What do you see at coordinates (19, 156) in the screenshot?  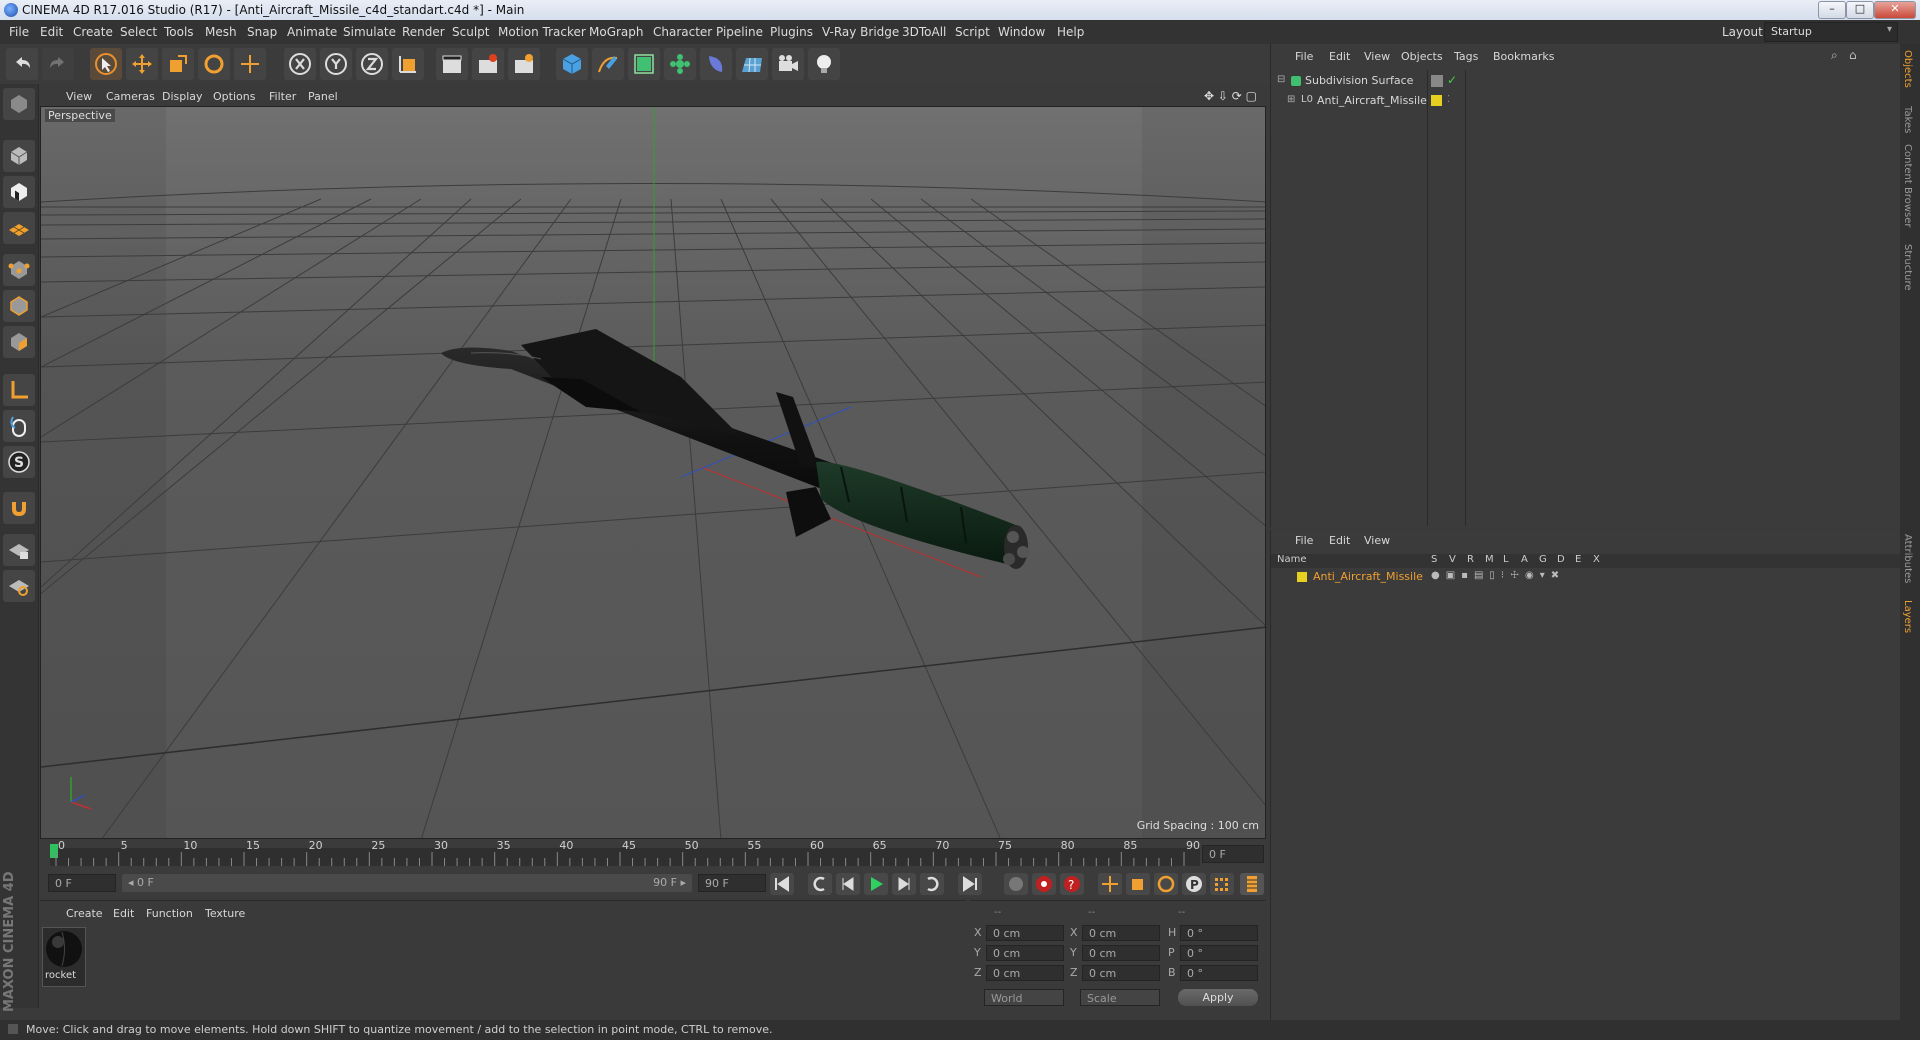 I see `model-mode-button` at bounding box center [19, 156].